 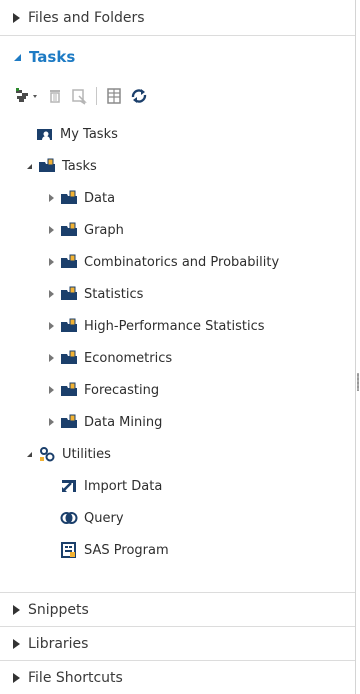 I want to click on tree-item-label: Data, so click(x=100, y=198).